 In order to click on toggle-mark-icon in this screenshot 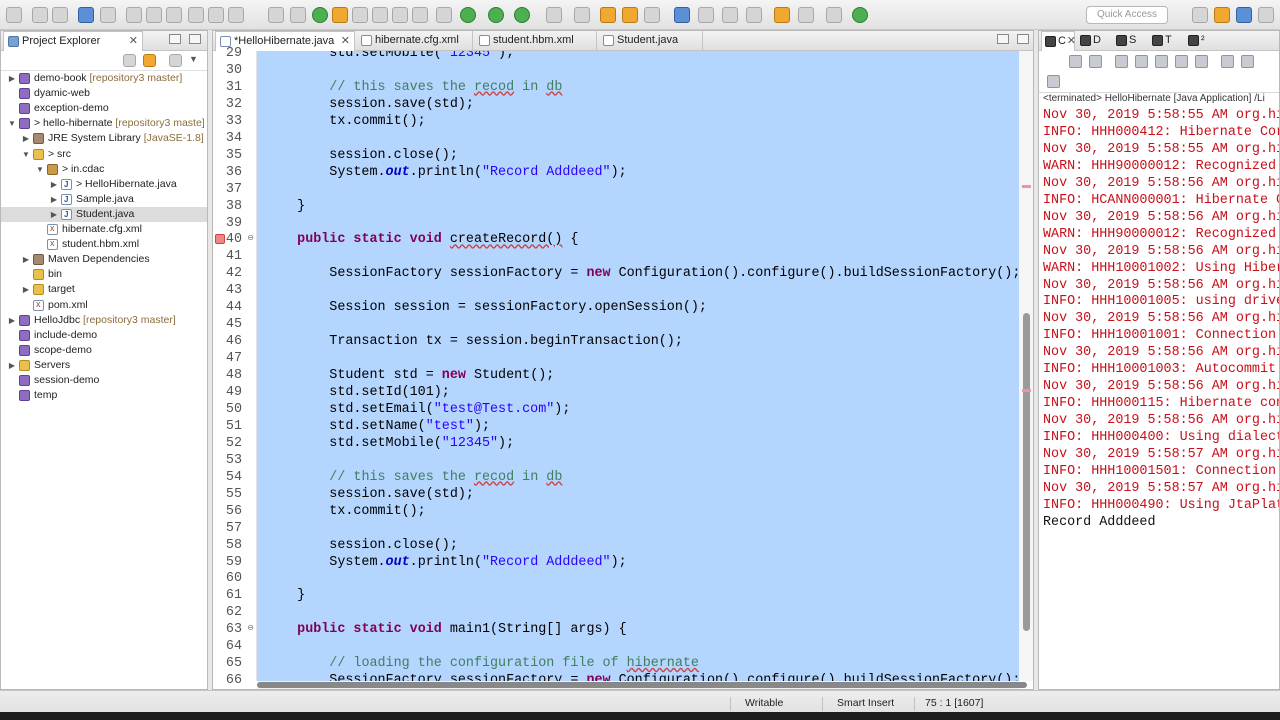, I will do `click(360, 15)`.